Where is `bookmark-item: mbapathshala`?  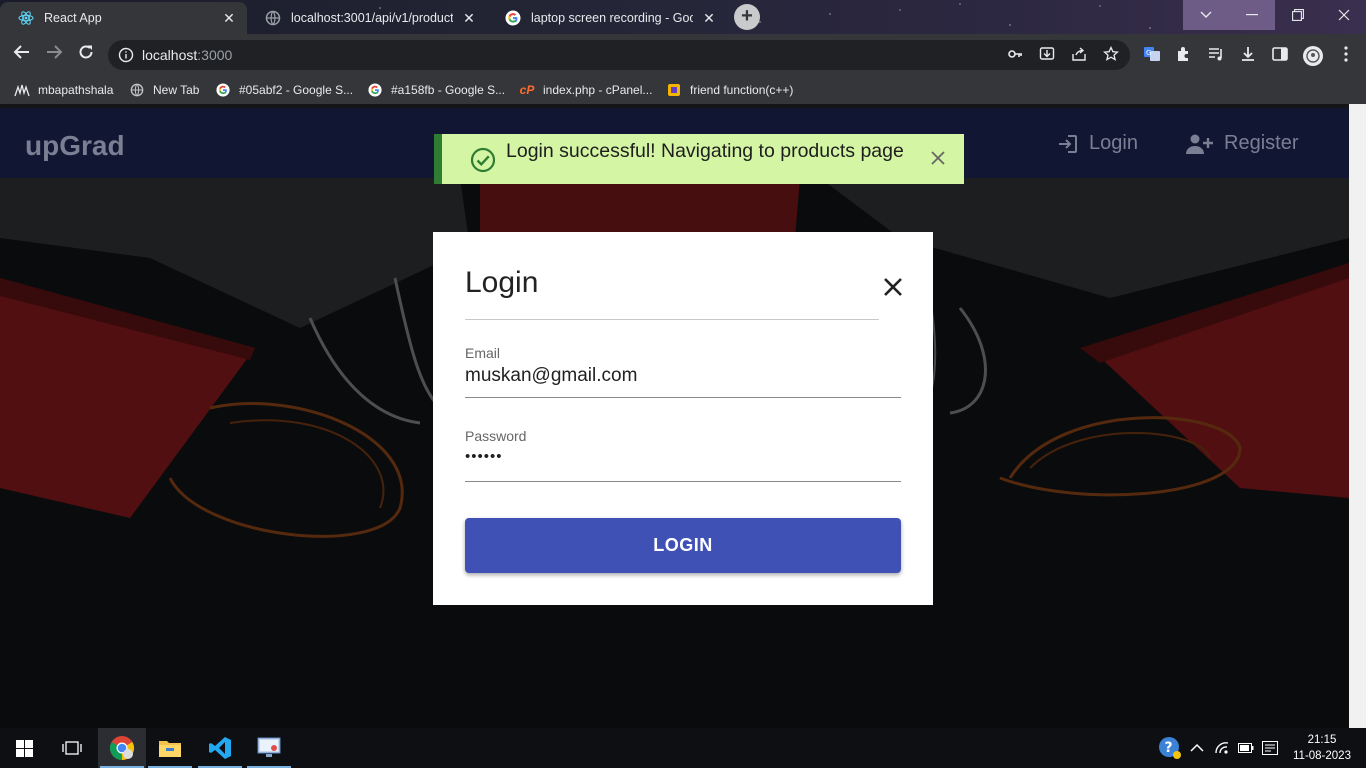
bookmark-item: mbapathshala is located at coordinates (63, 90).